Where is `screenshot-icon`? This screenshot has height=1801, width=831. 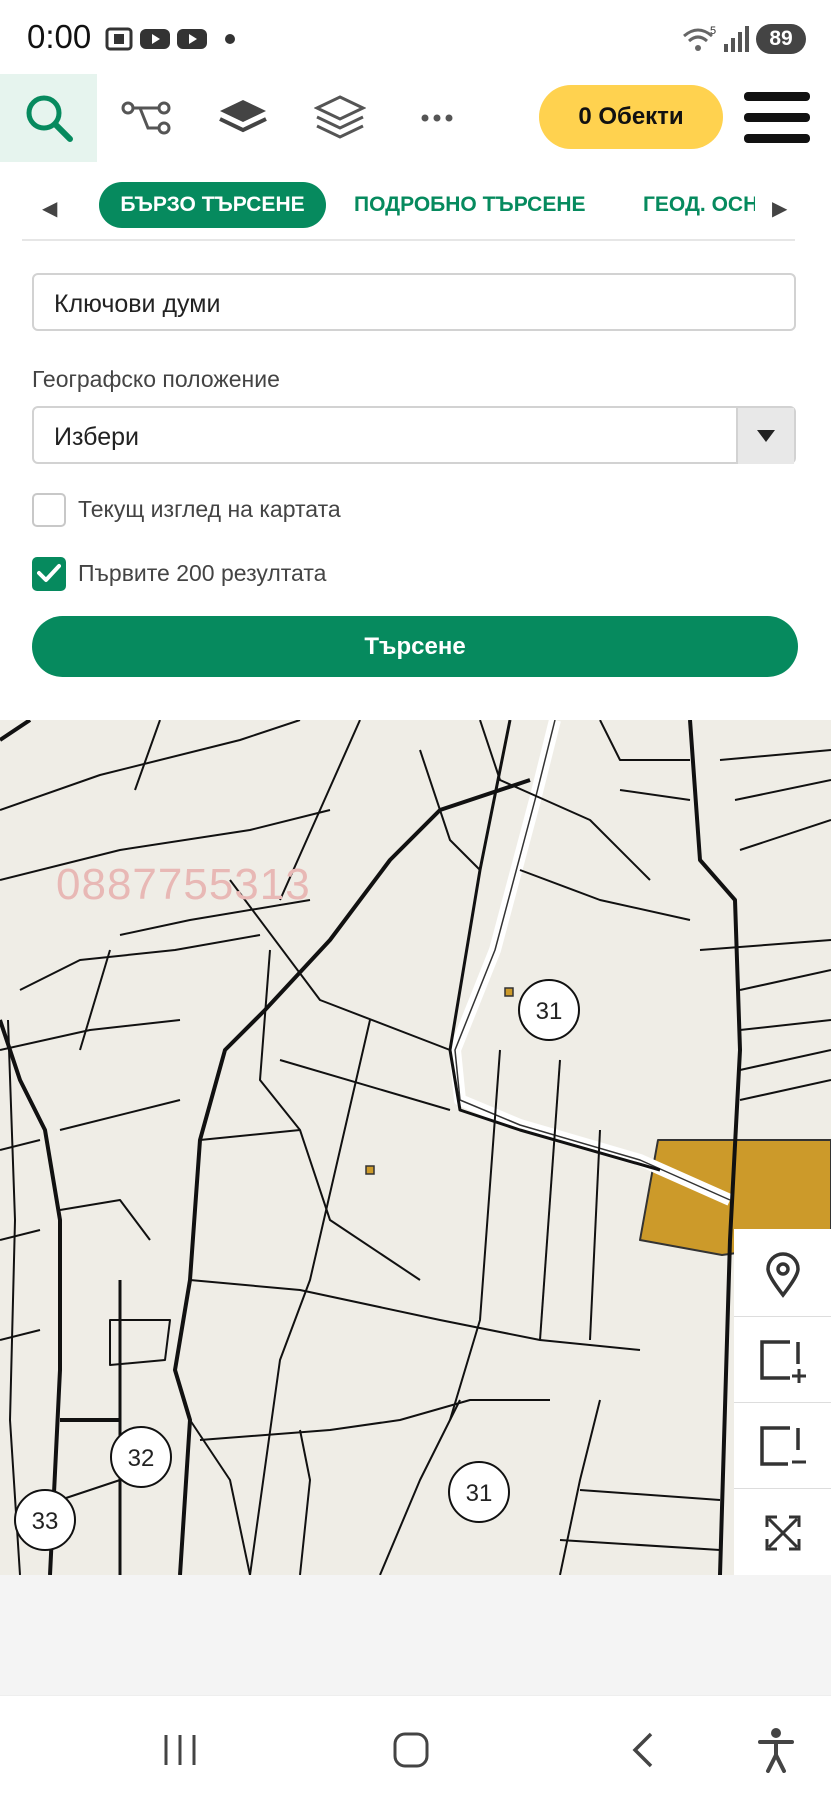 screenshot-icon is located at coordinates (119, 41).